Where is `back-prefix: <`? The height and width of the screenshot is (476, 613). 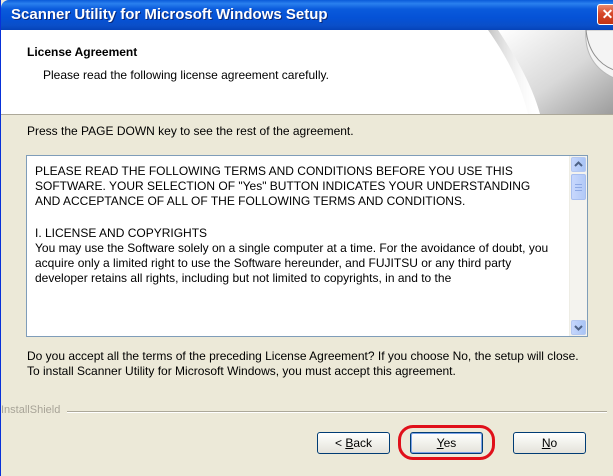
back-prefix: < is located at coordinates (340, 443).